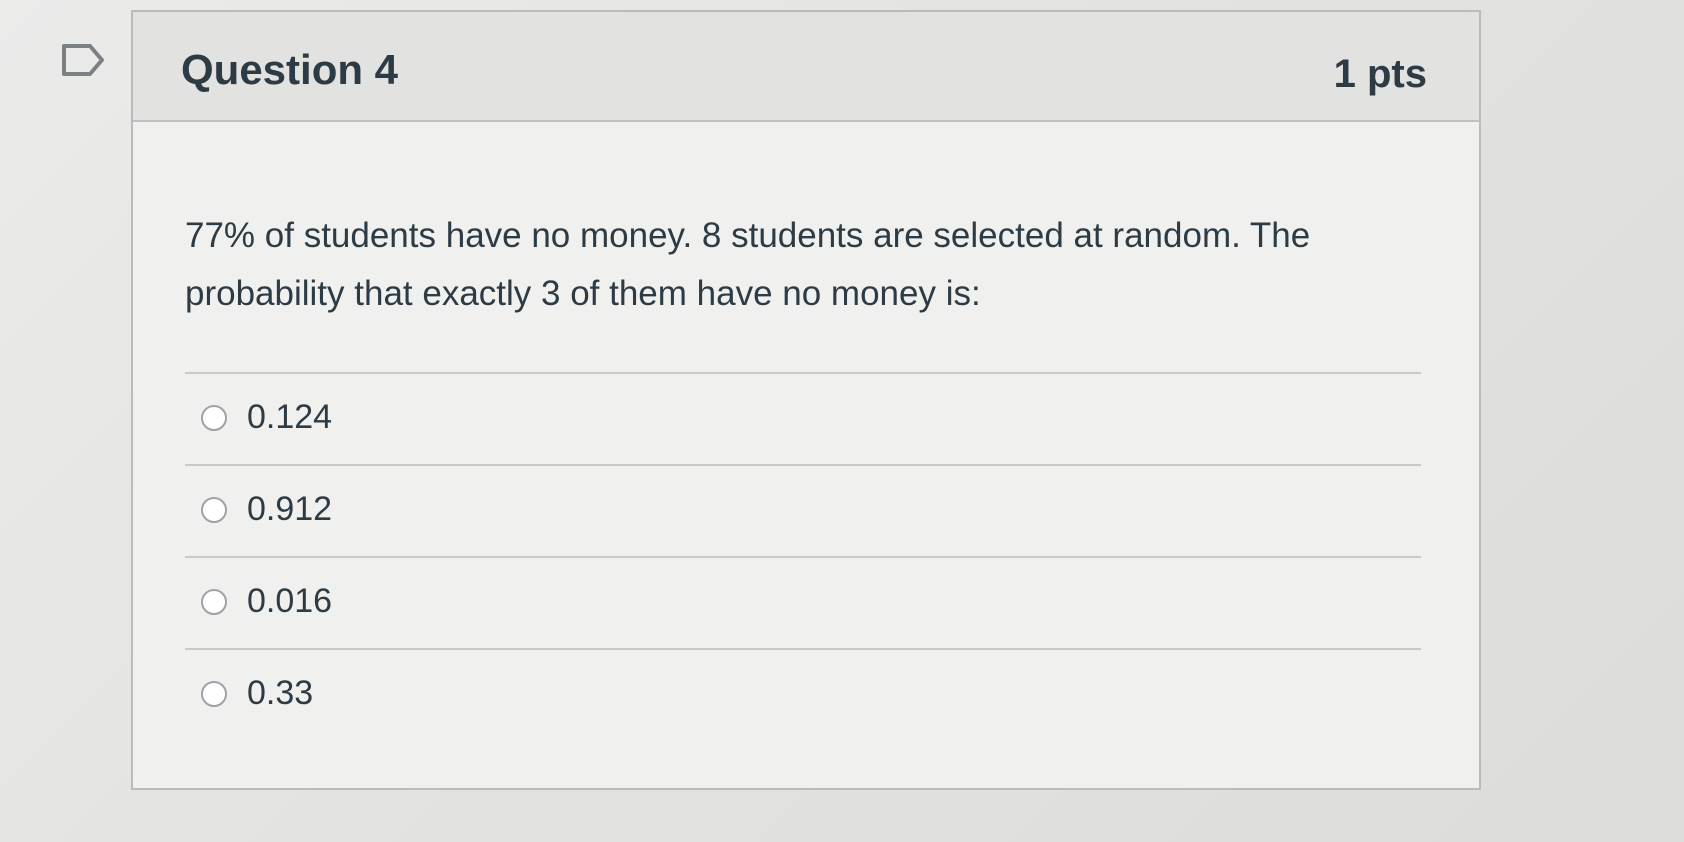  I want to click on answer-option: 0.912, so click(803, 510).